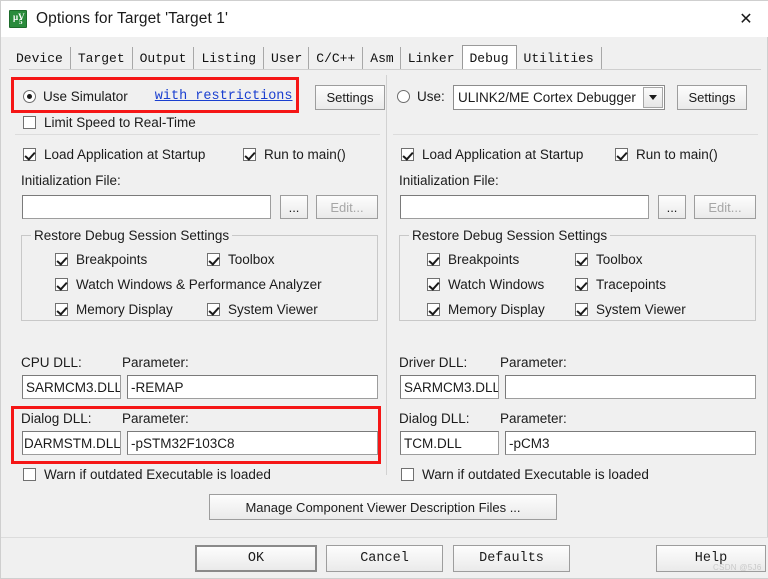  What do you see at coordinates (449, 180) in the screenshot?
I see `initialization-file-label-right: Initialization File:` at bounding box center [449, 180].